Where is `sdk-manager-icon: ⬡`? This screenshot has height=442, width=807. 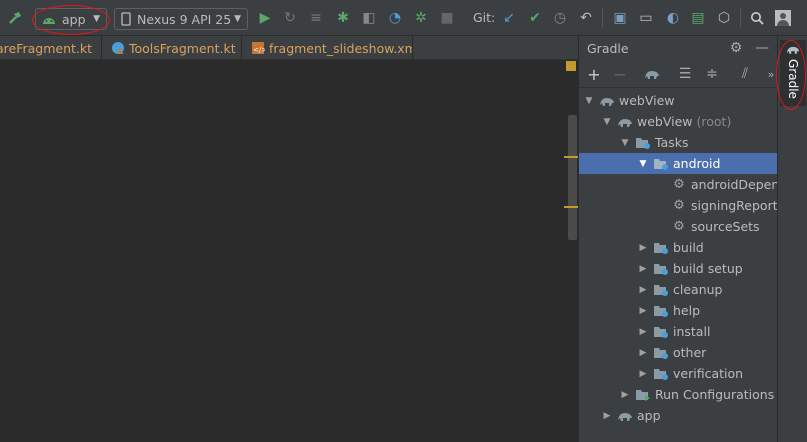
sdk-manager-icon: ⬡ is located at coordinates (724, 18).